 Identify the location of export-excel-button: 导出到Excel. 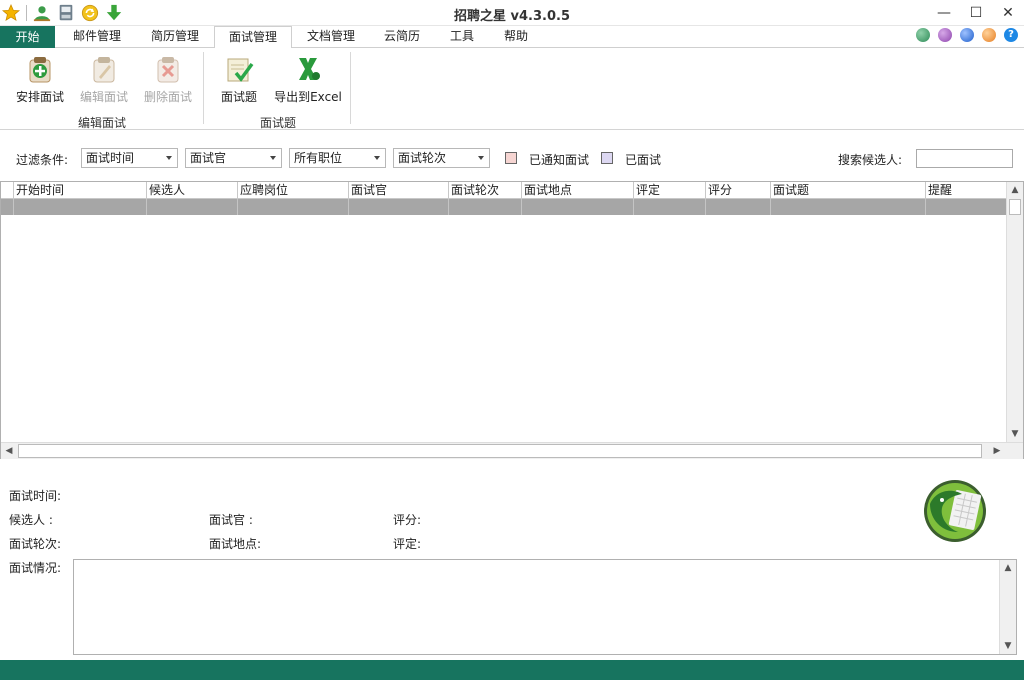
(308, 79).